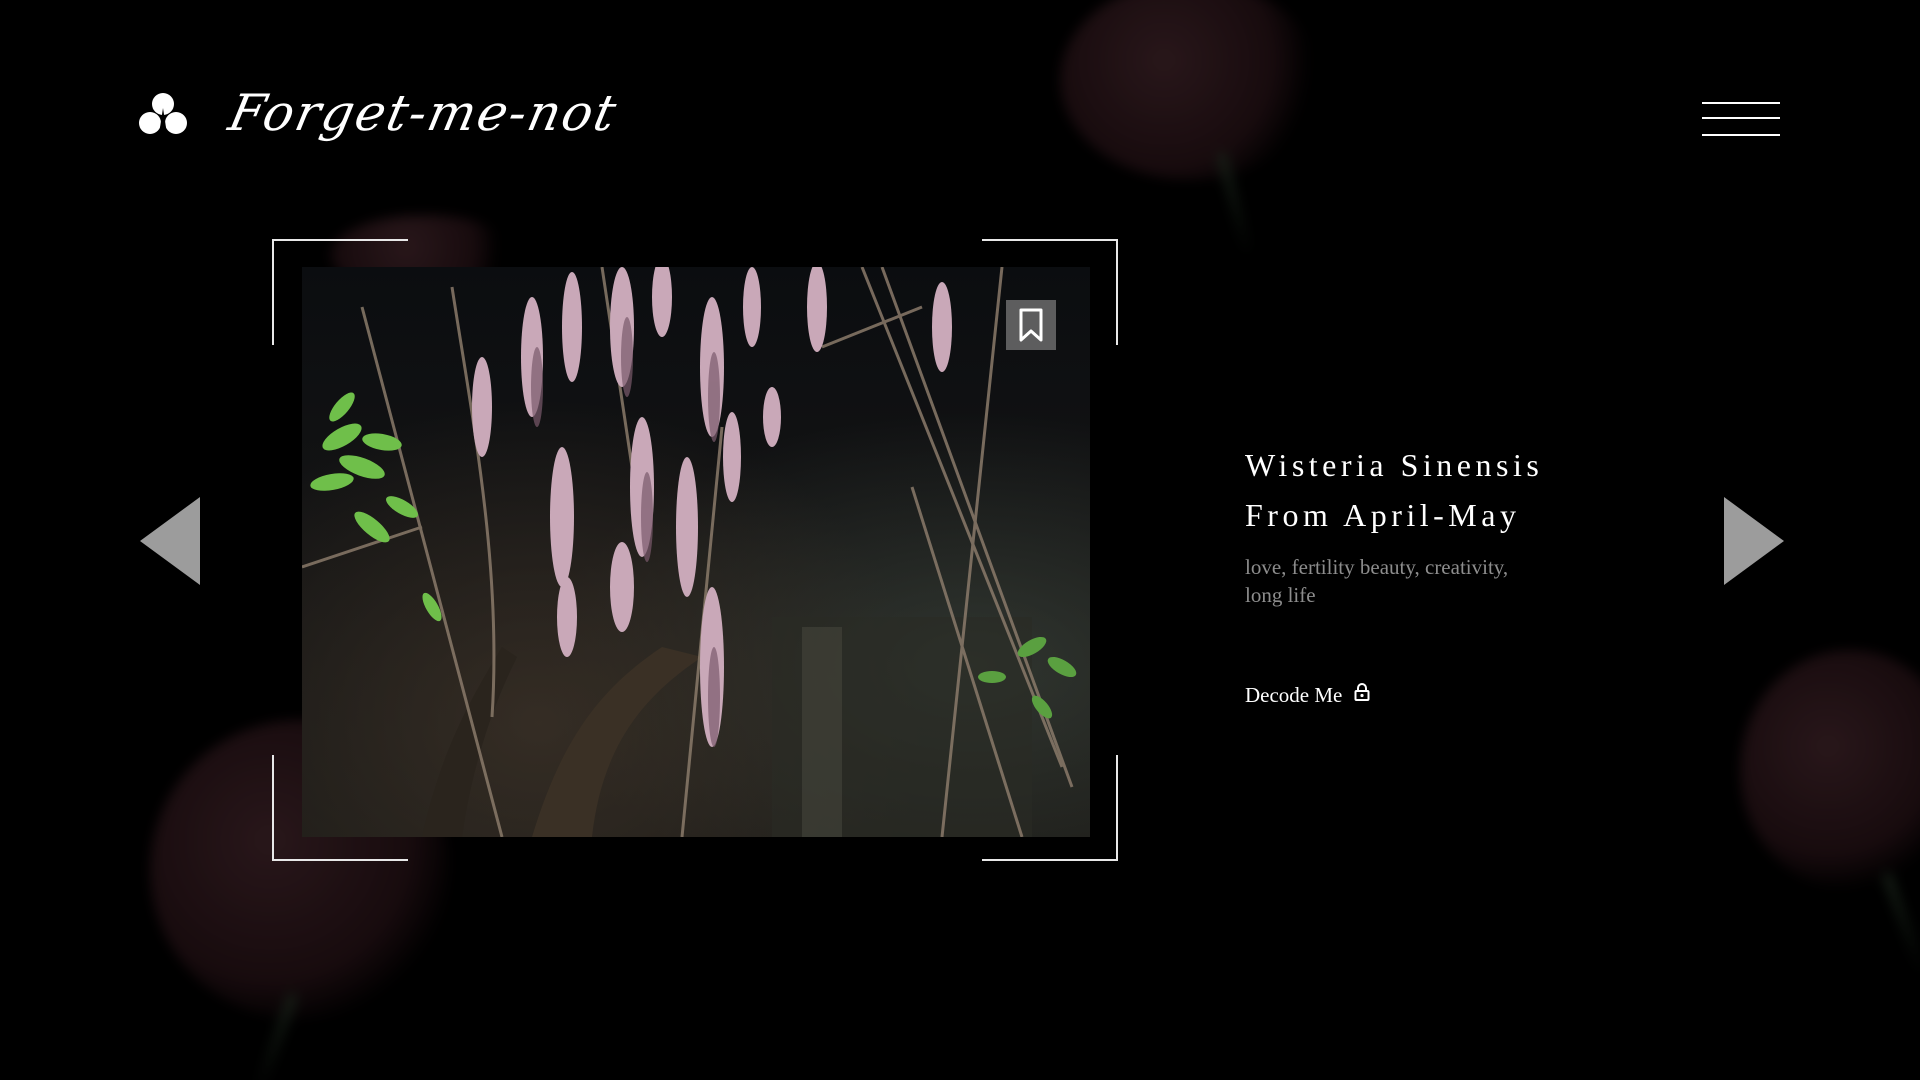  Describe the element at coordinates (170, 541) in the screenshot. I see `triangle-left-icon` at that location.